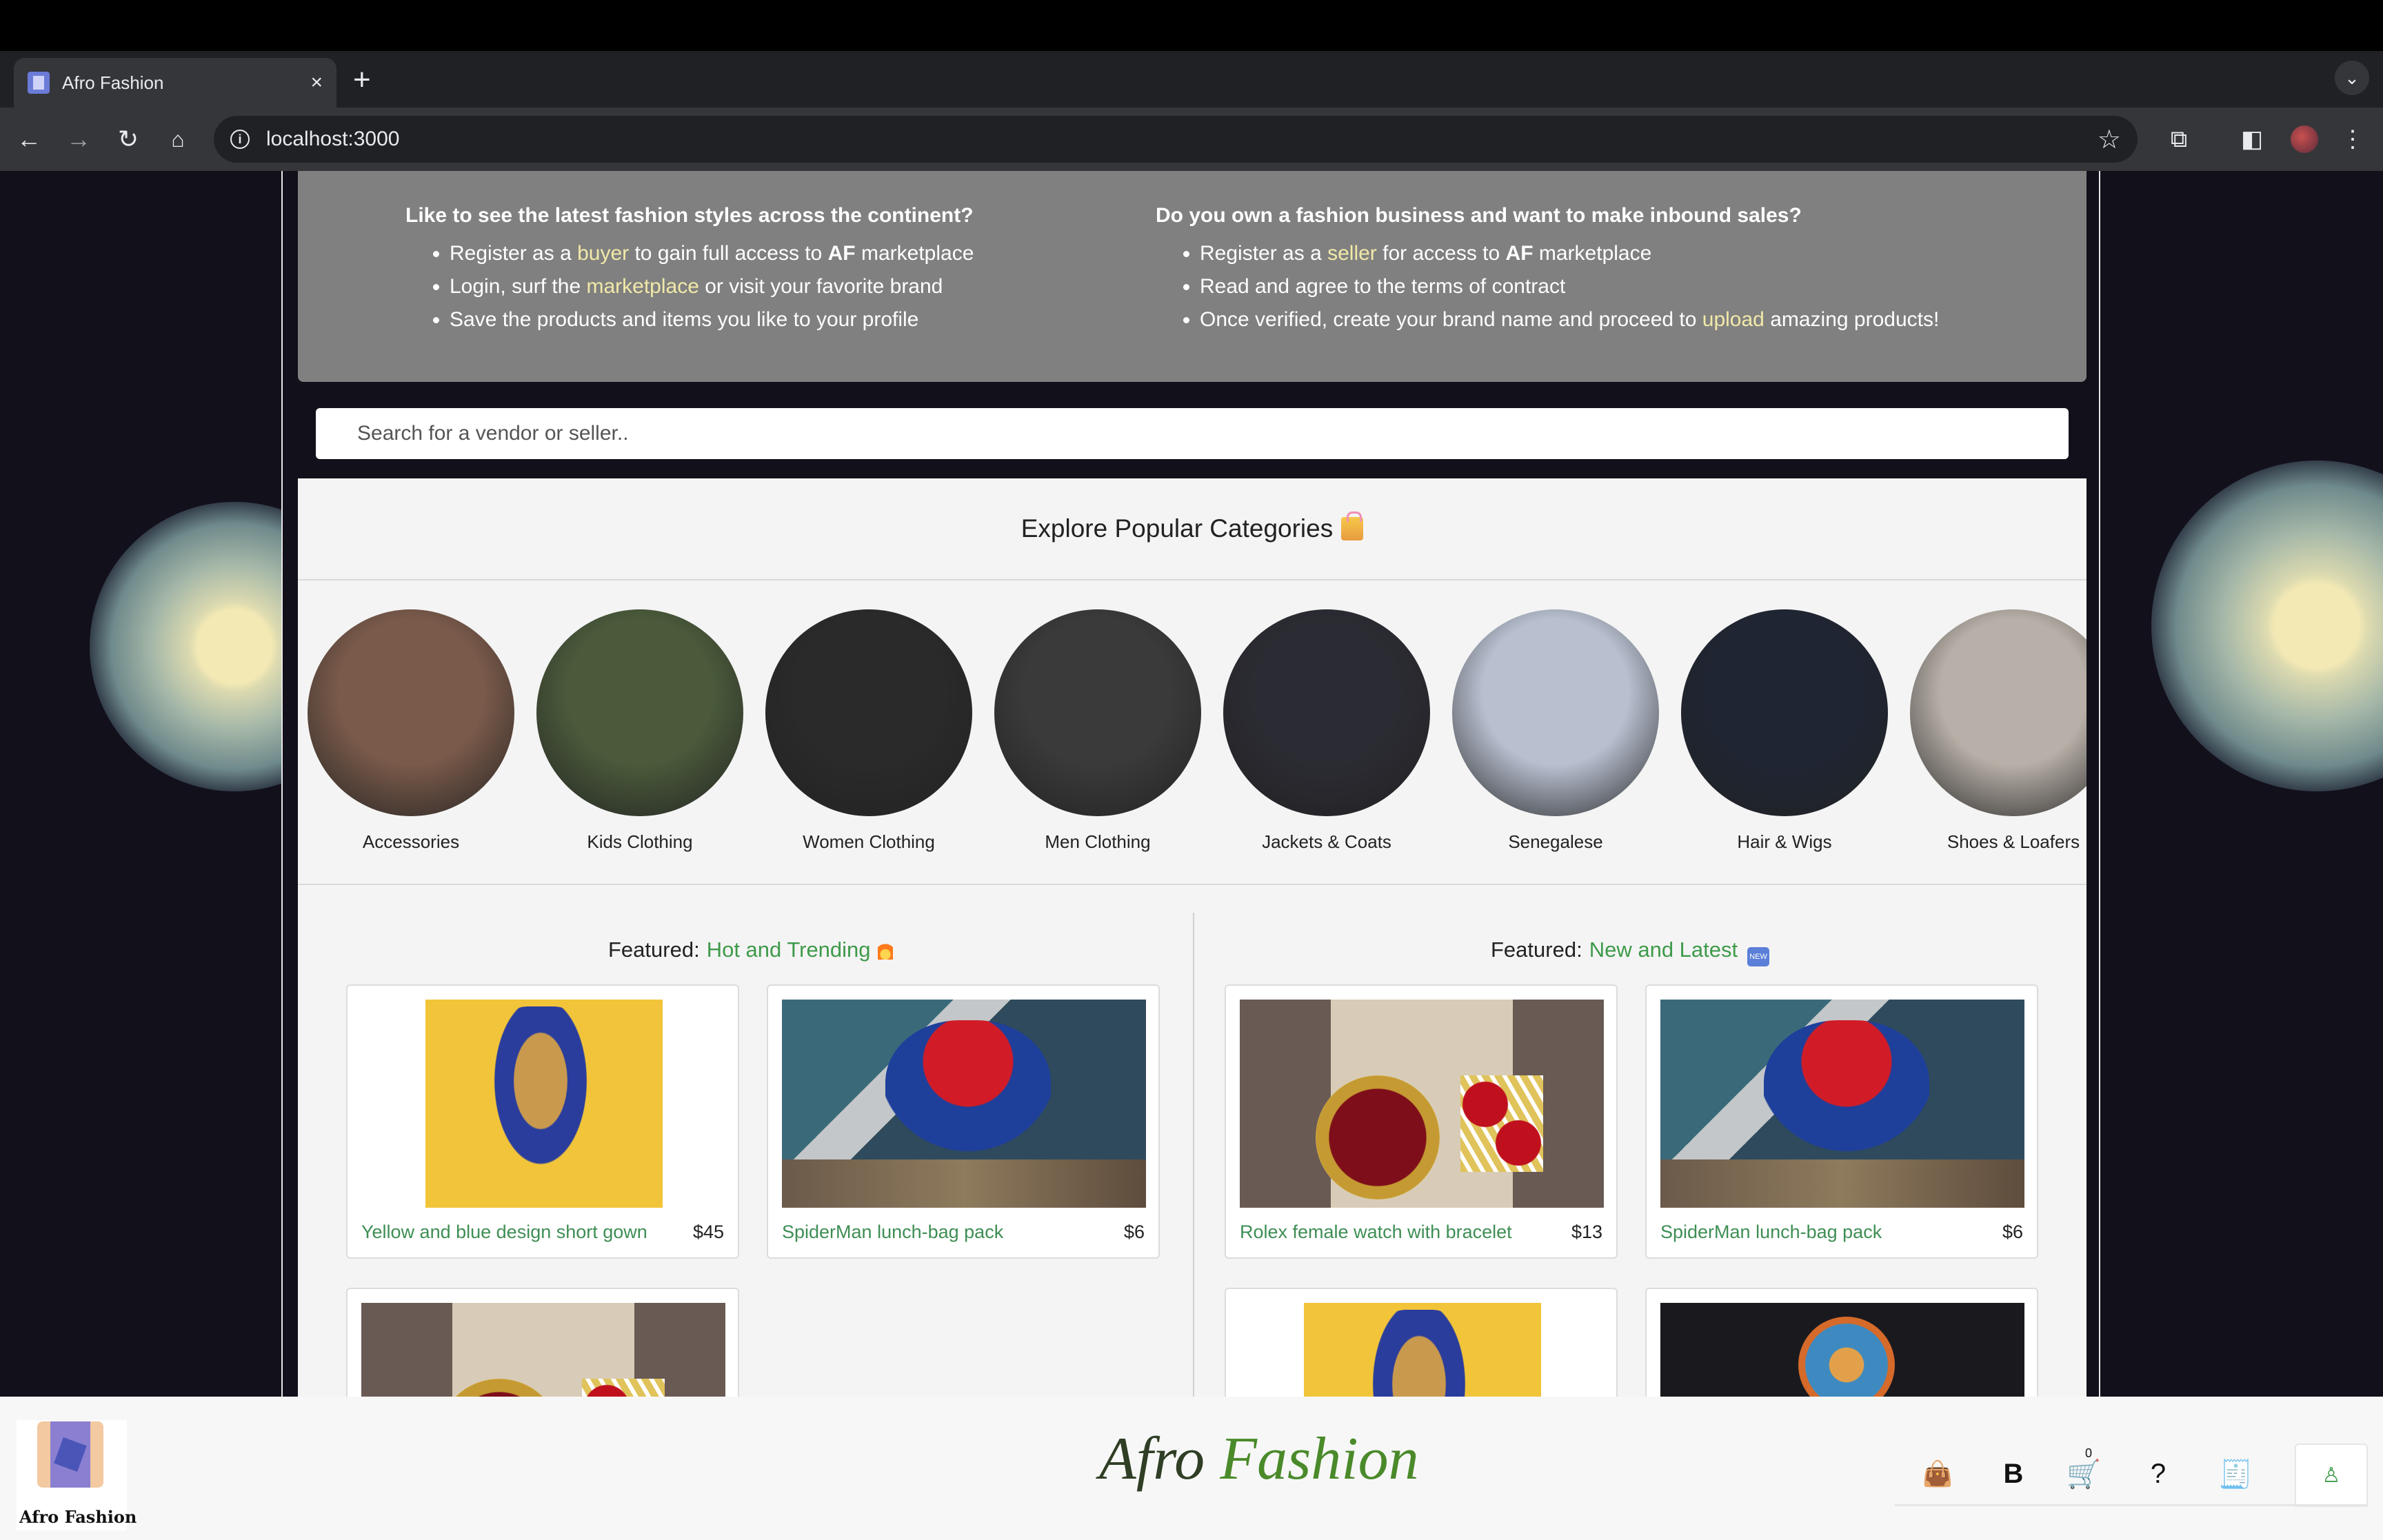 The height and width of the screenshot is (1540, 2383). What do you see at coordinates (240, 140) in the screenshot?
I see `site-info-icon: i` at bounding box center [240, 140].